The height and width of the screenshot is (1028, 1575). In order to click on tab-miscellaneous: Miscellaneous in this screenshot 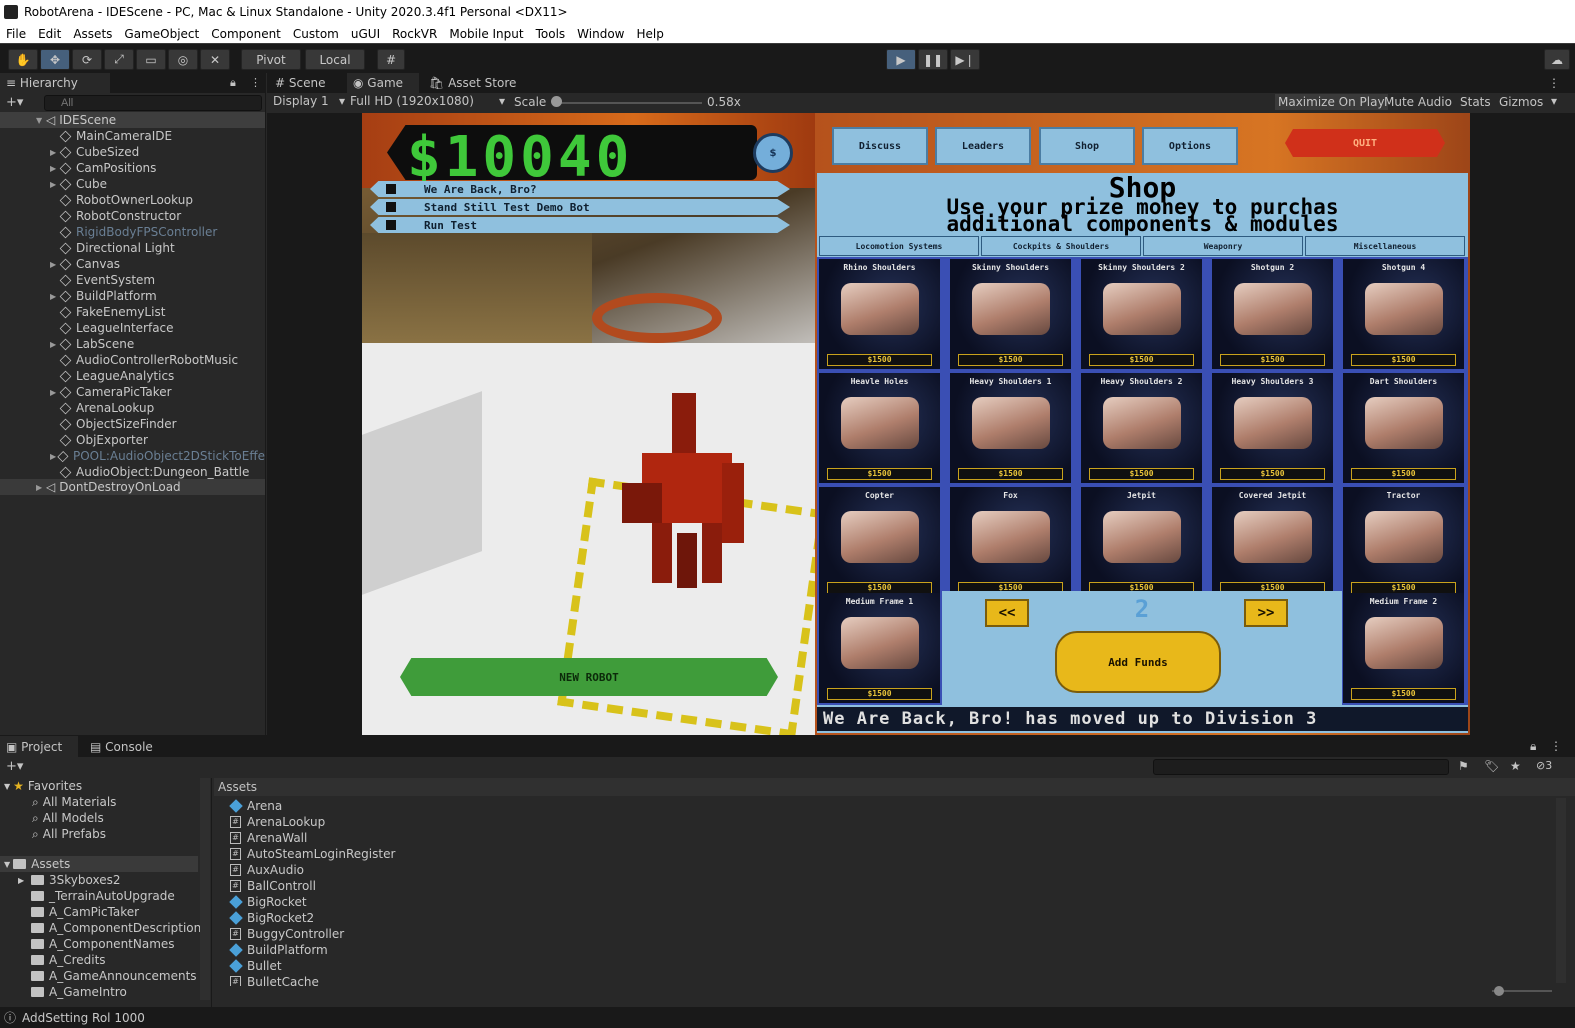, I will do `click(1385, 246)`.